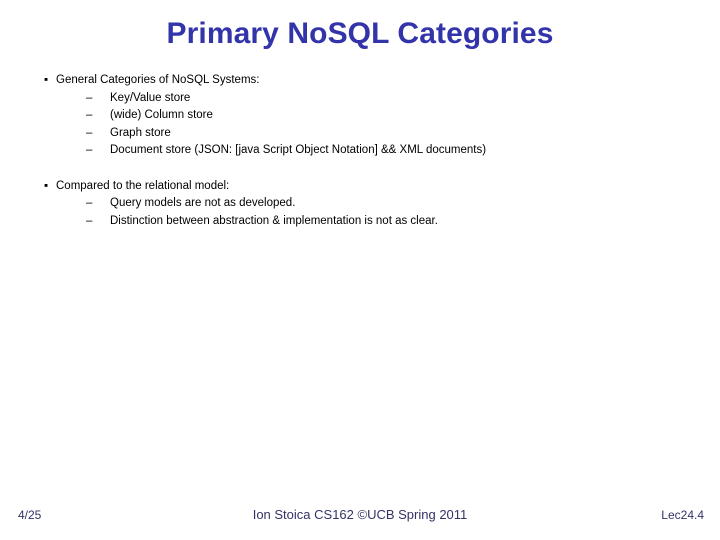 The height and width of the screenshot is (540, 720). I want to click on lecture-tag: Lec24.4, so click(682, 515).